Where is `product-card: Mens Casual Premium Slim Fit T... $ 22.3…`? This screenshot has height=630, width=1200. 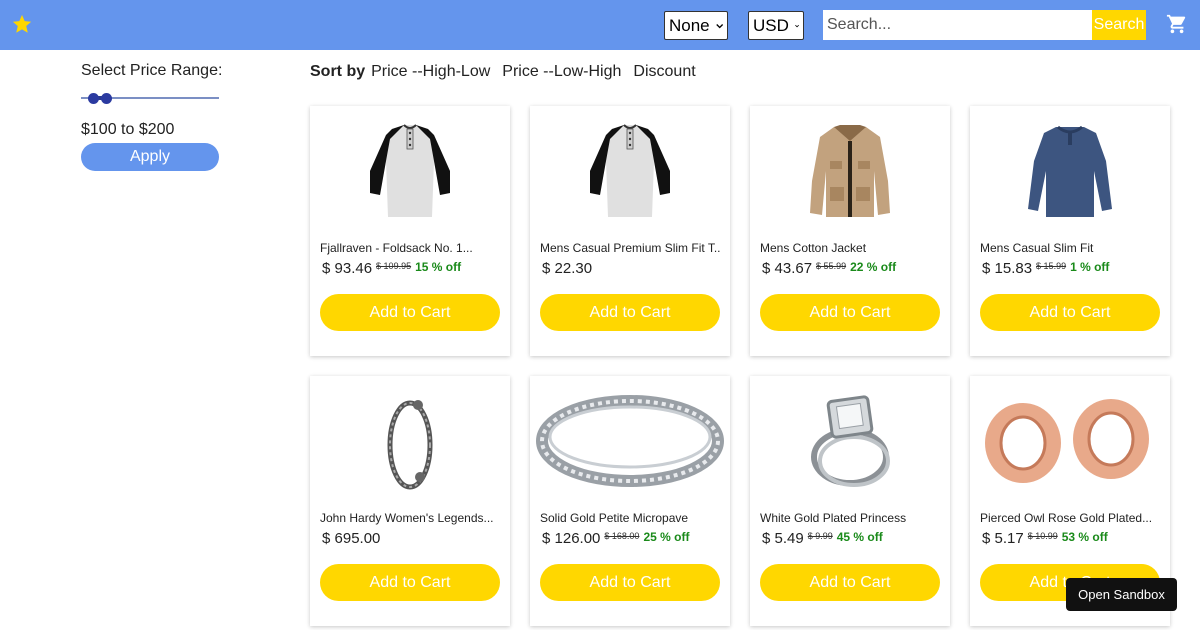 product-card: Mens Casual Premium Slim Fit T... $ 22.3… is located at coordinates (630, 231).